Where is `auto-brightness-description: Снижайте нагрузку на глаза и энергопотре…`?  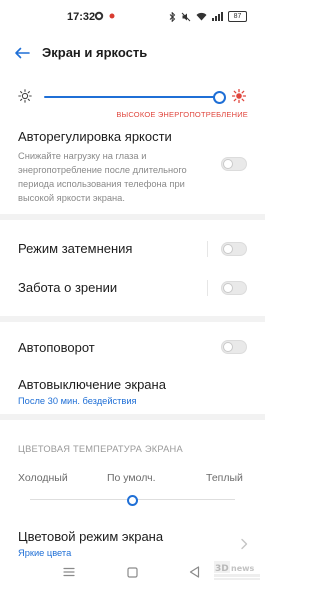 auto-brightness-description: Снижайте нагрузку на глаза и энергопотре… is located at coordinates (102, 177).